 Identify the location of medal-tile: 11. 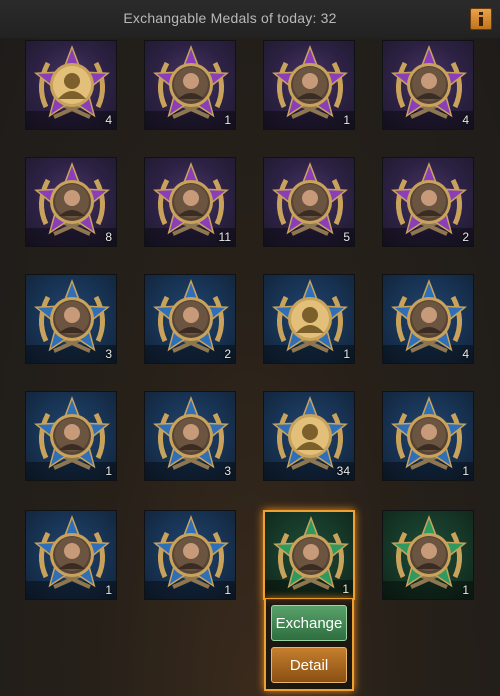
(190, 202).